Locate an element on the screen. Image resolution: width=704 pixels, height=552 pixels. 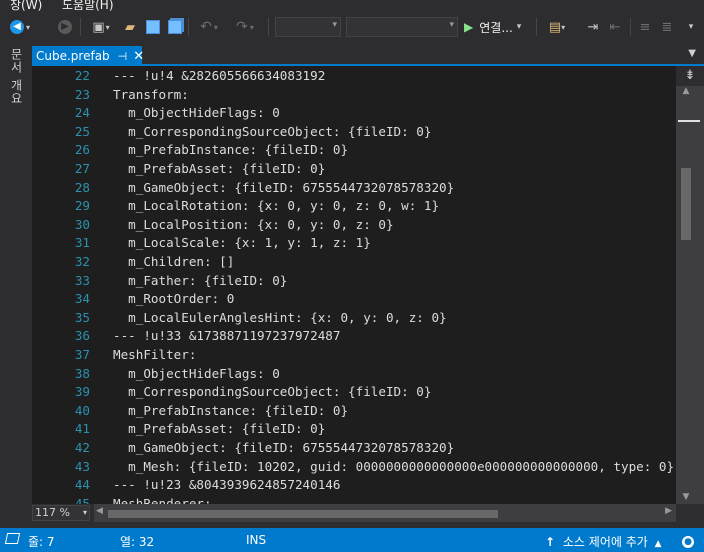
forward-button: ▶ is located at coordinates (65, 27).